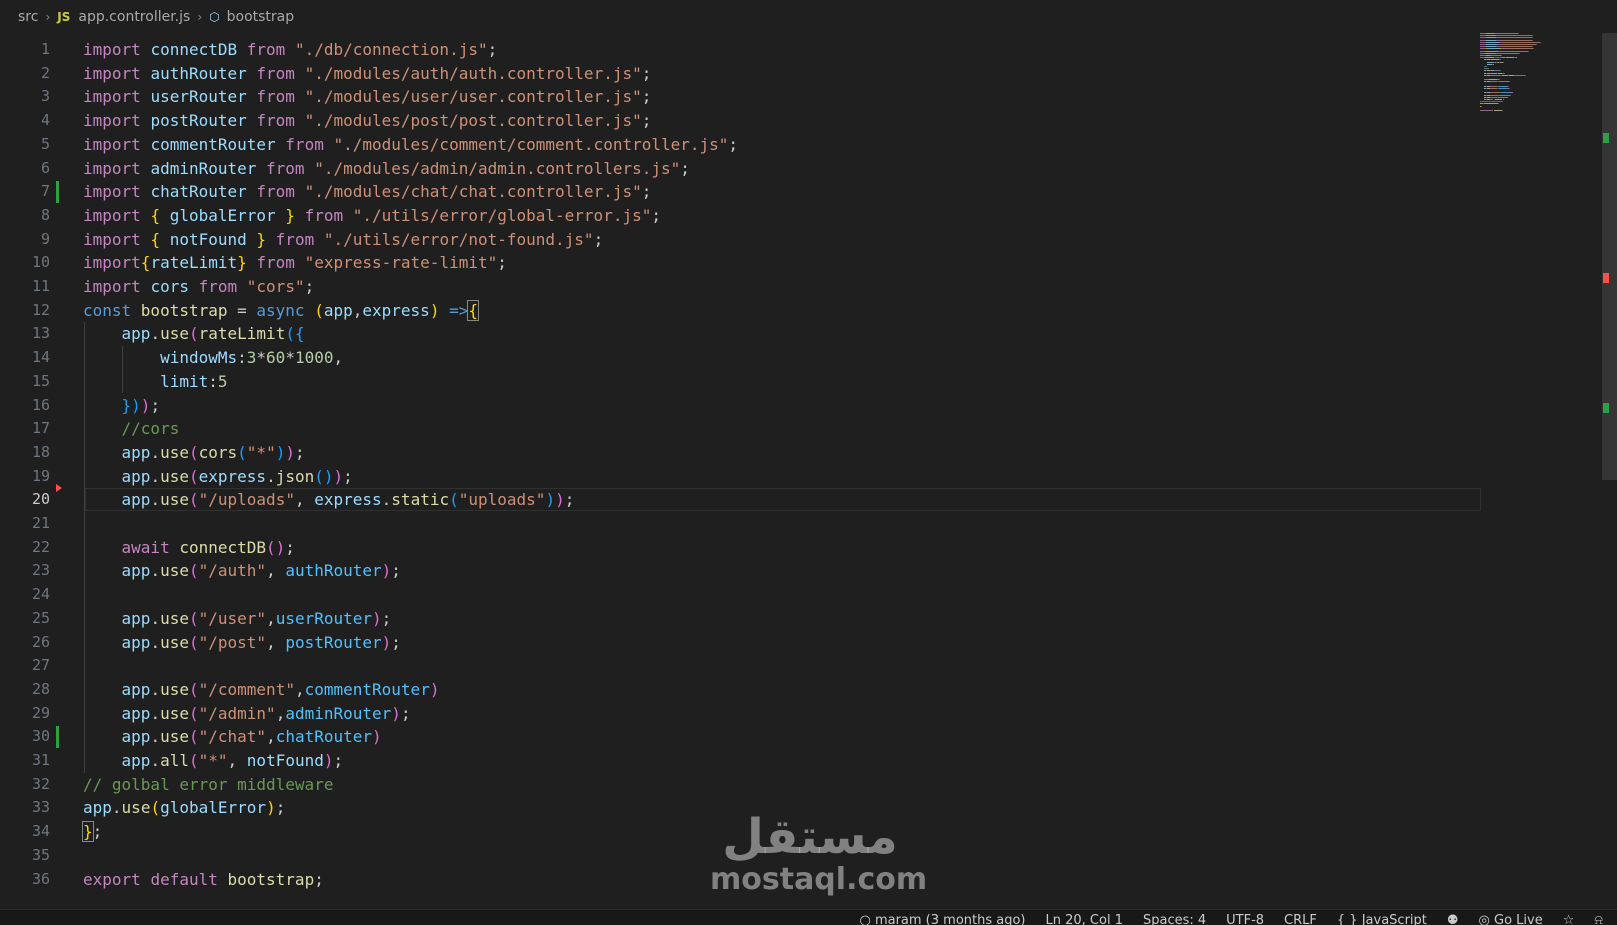  Describe the element at coordinates (194, 263) in the screenshot. I see `variable-token: rateLimit` at that location.